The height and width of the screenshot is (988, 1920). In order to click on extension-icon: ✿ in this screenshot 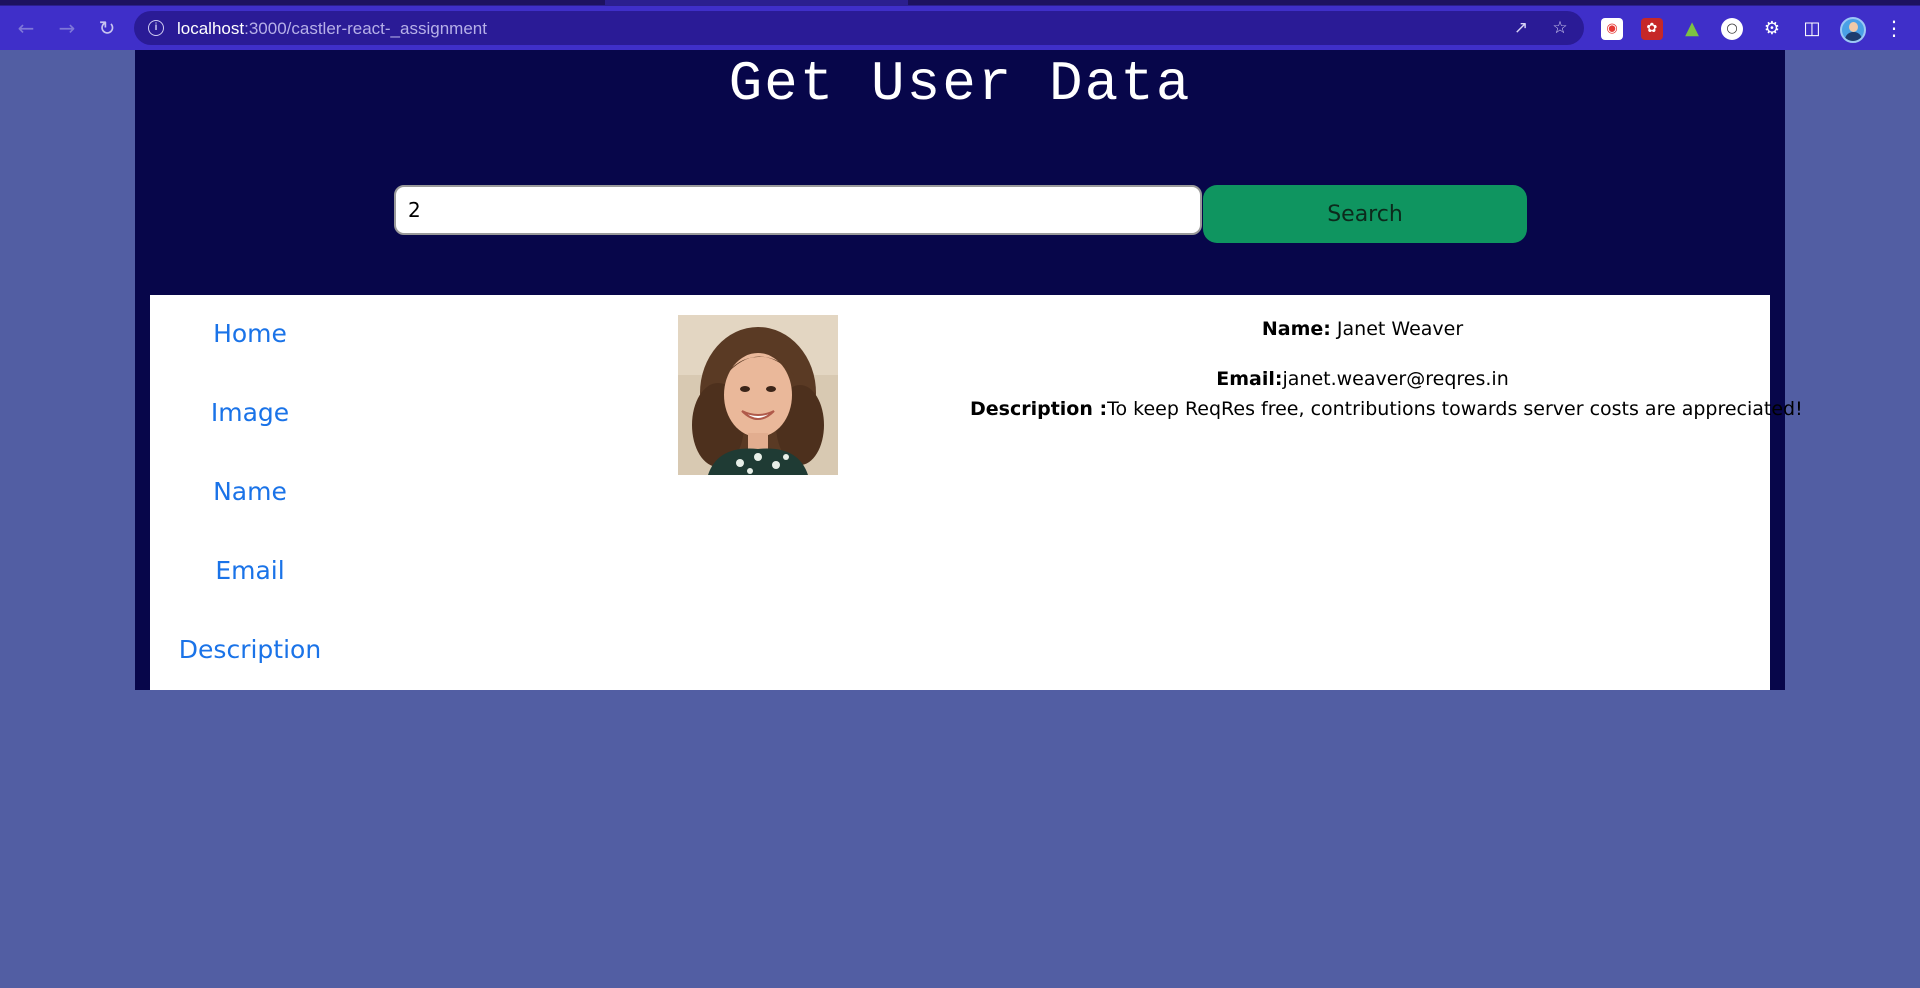, I will do `click(1652, 29)`.